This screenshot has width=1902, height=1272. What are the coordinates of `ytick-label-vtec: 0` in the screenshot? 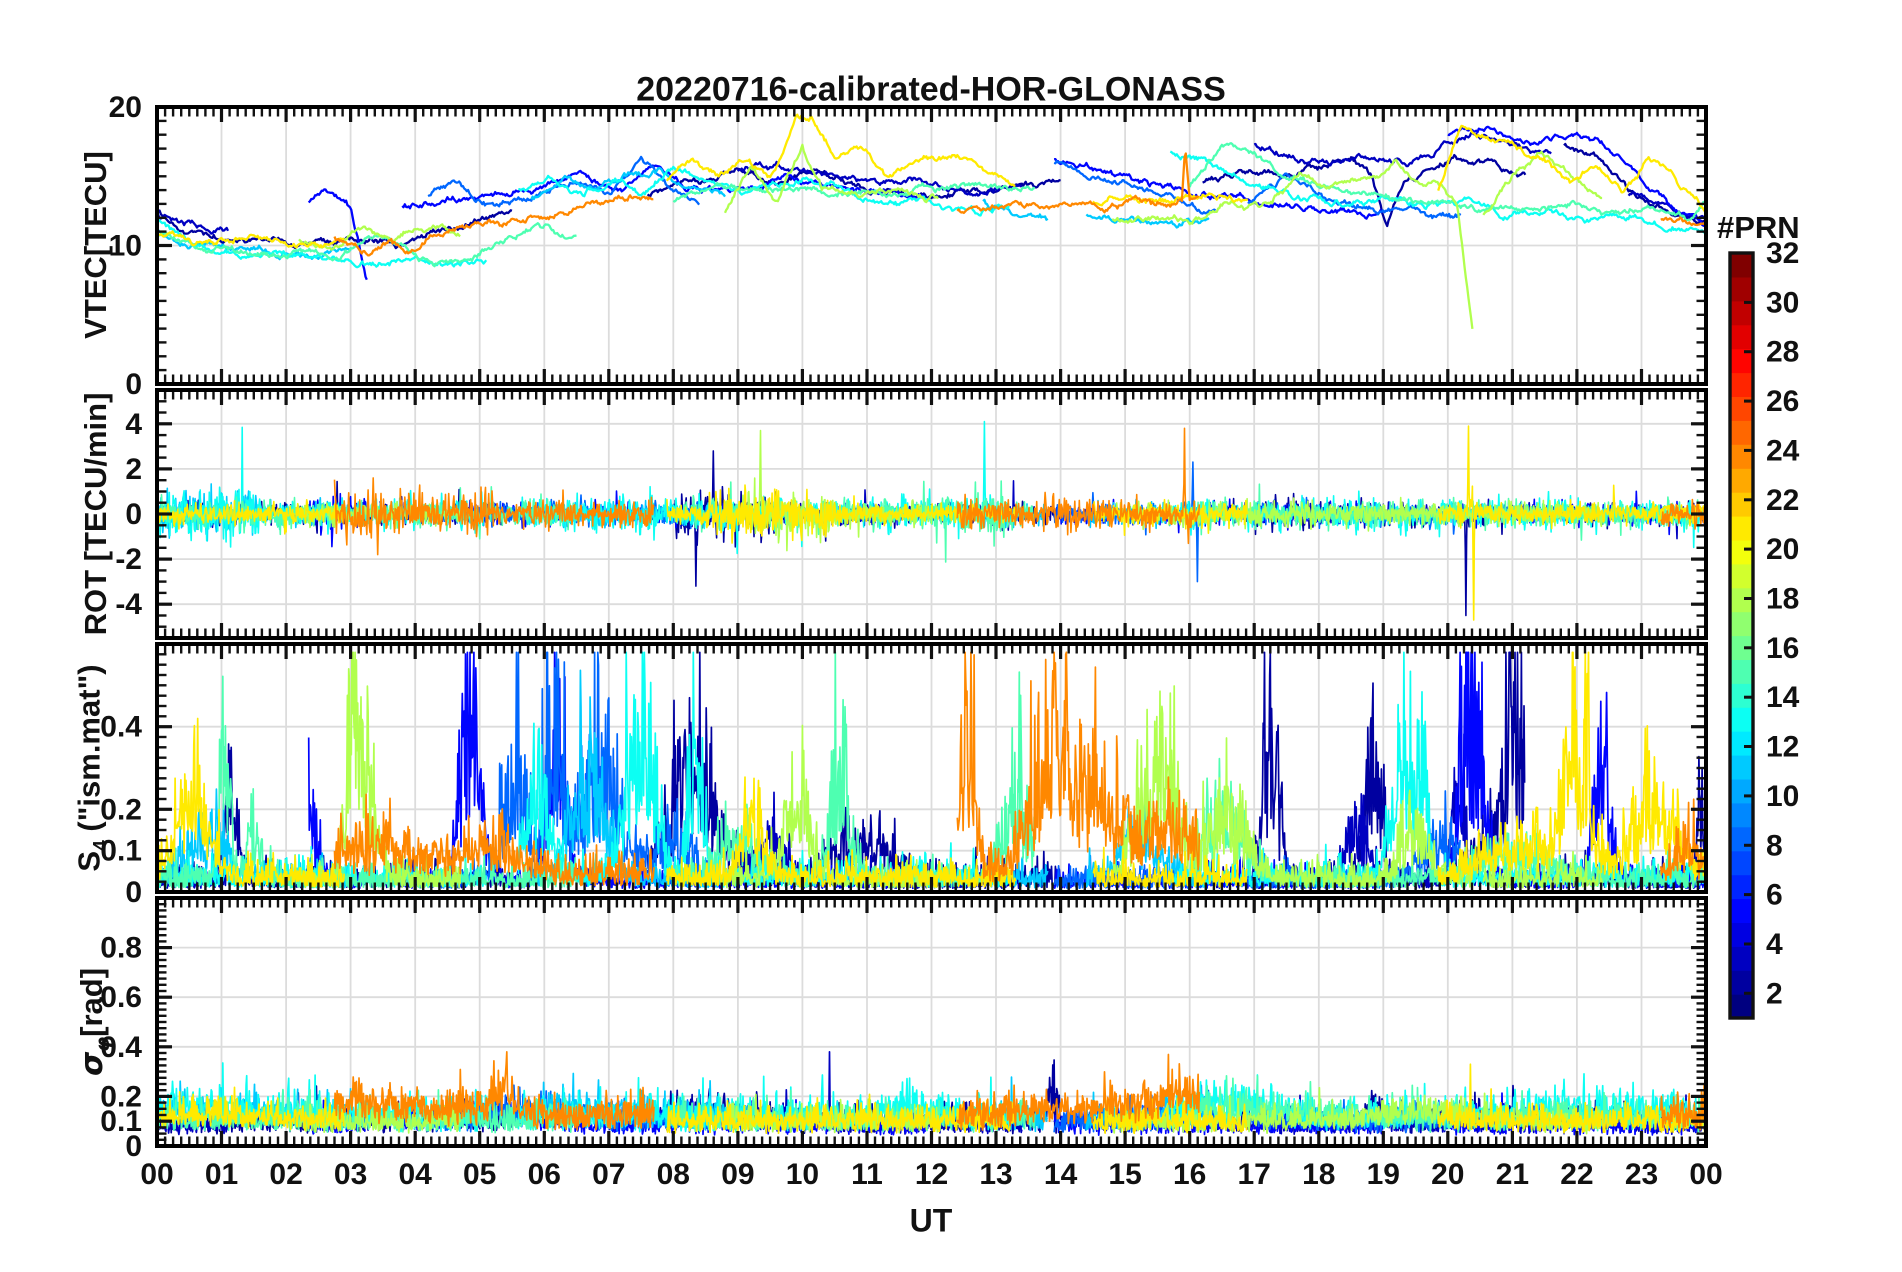 It's located at (133, 384).